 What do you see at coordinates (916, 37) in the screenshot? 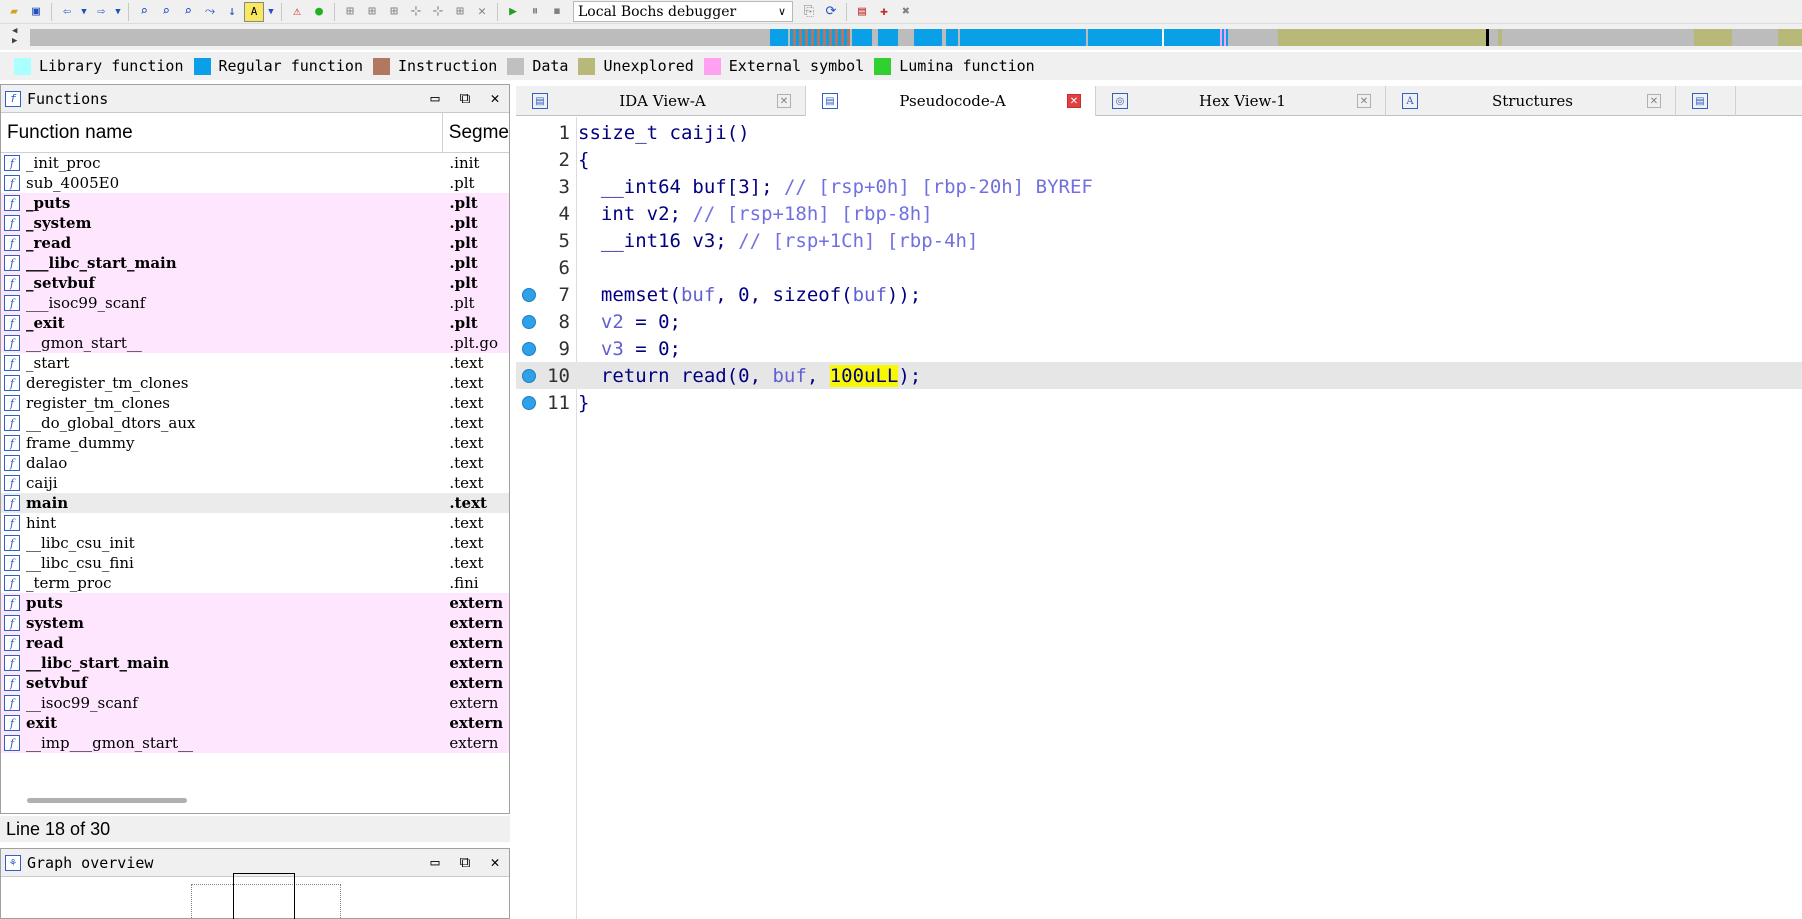
I see `navigation-band` at bounding box center [916, 37].